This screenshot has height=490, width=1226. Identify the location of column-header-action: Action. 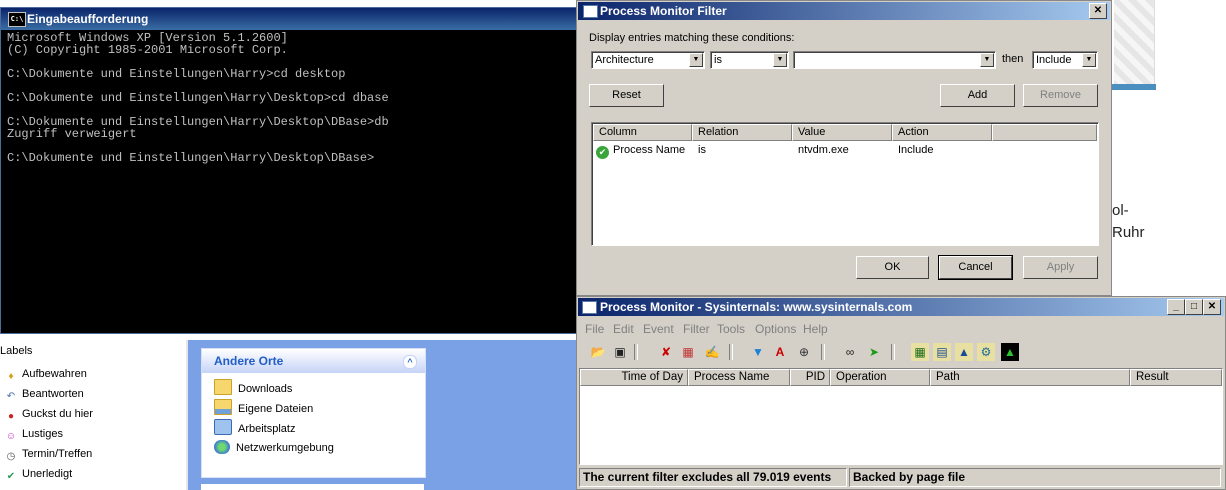
(942, 132).